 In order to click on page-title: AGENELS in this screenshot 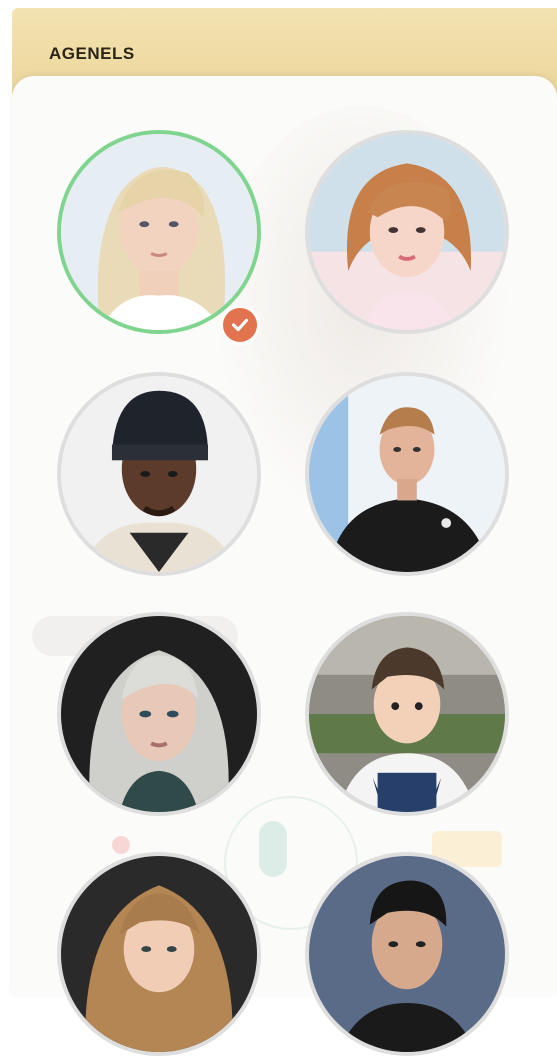, I will do `click(92, 53)`.